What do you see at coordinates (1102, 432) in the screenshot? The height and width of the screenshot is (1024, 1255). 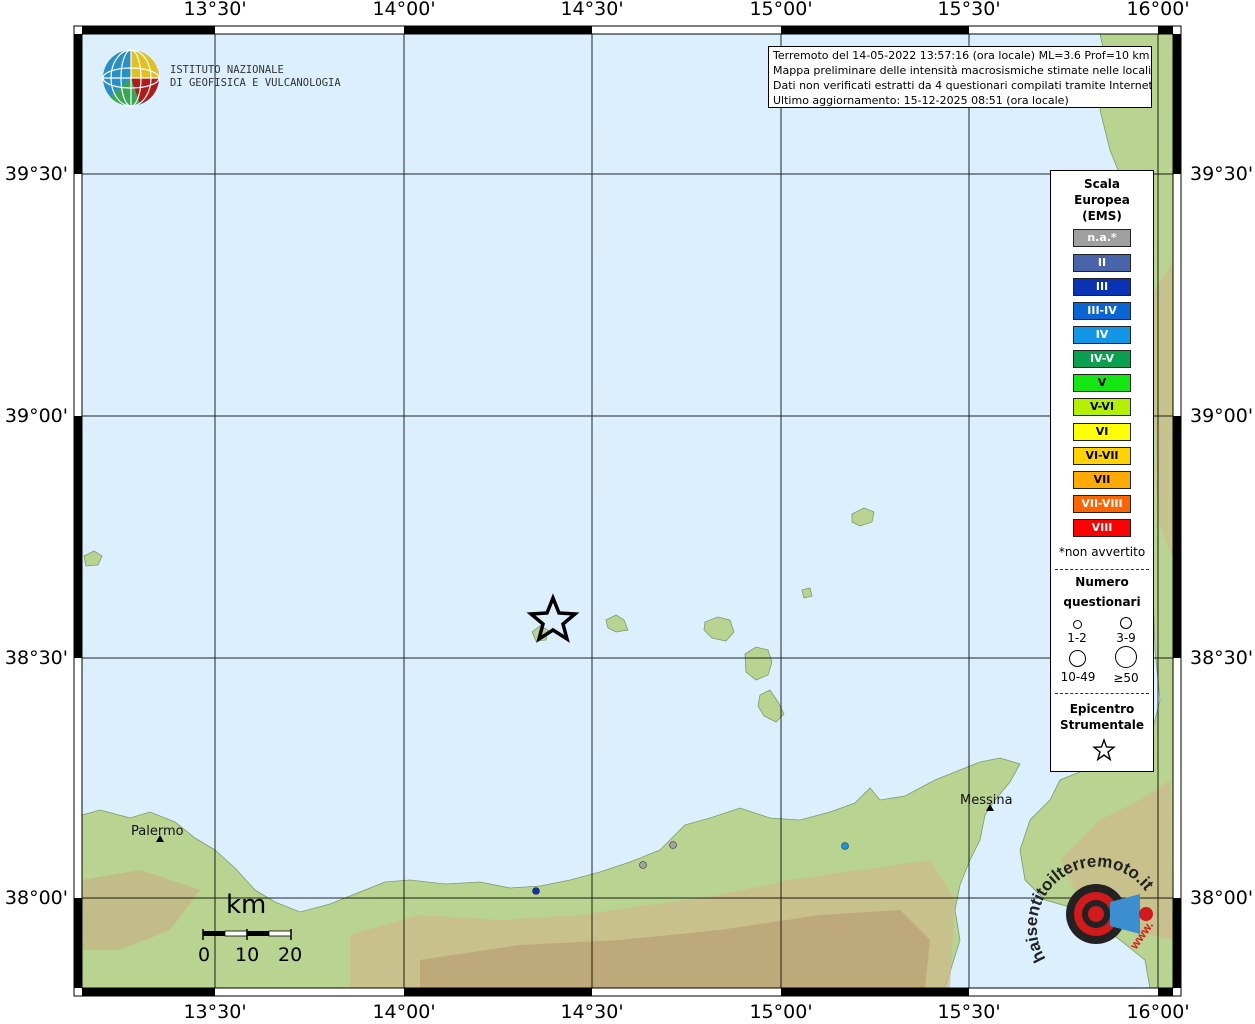 I see `ems-swatch: VI` at bounding box center [1102, 432].